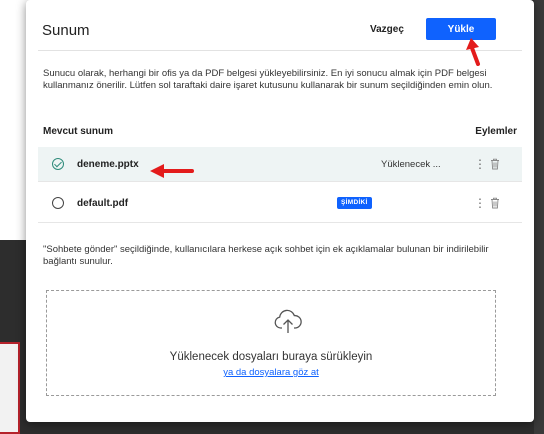  What do you see at coordinates (539, 217) in the screenshot?
I see `background-right-panel` at bounding box center [539, 217].